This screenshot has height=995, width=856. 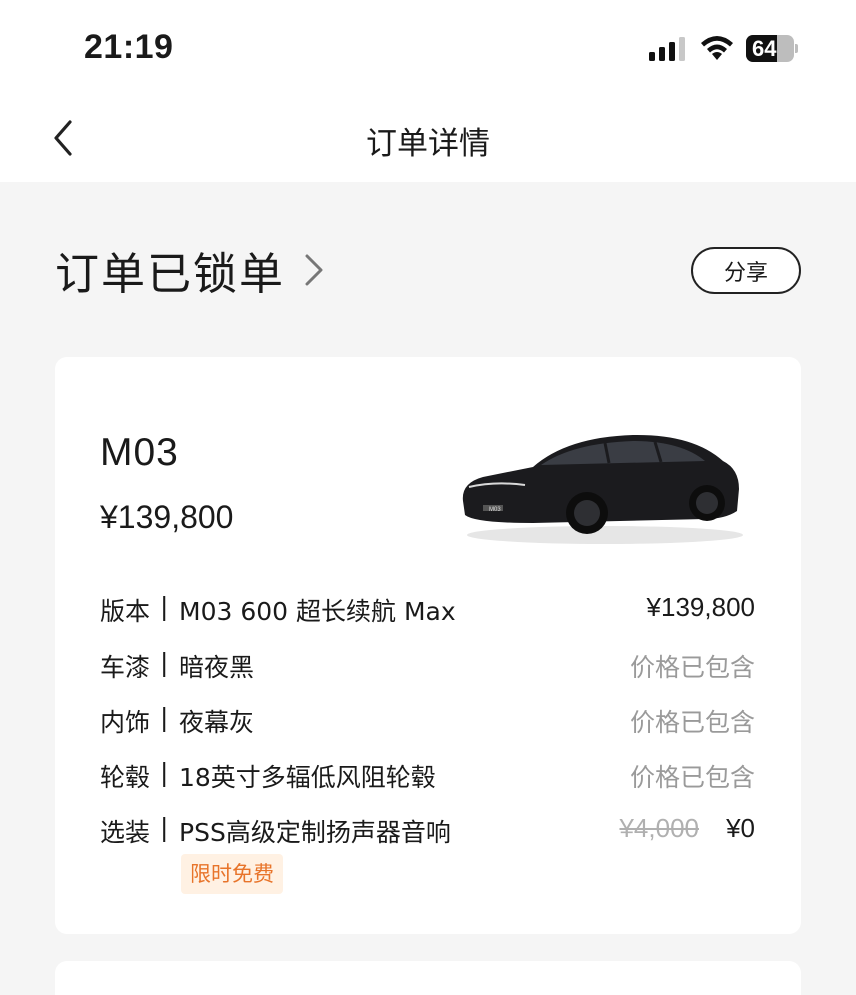 I want to click on spec-row-version: 版本 | M03 600 超长续航 Max ¥139,800, so click(x=427, y=610).